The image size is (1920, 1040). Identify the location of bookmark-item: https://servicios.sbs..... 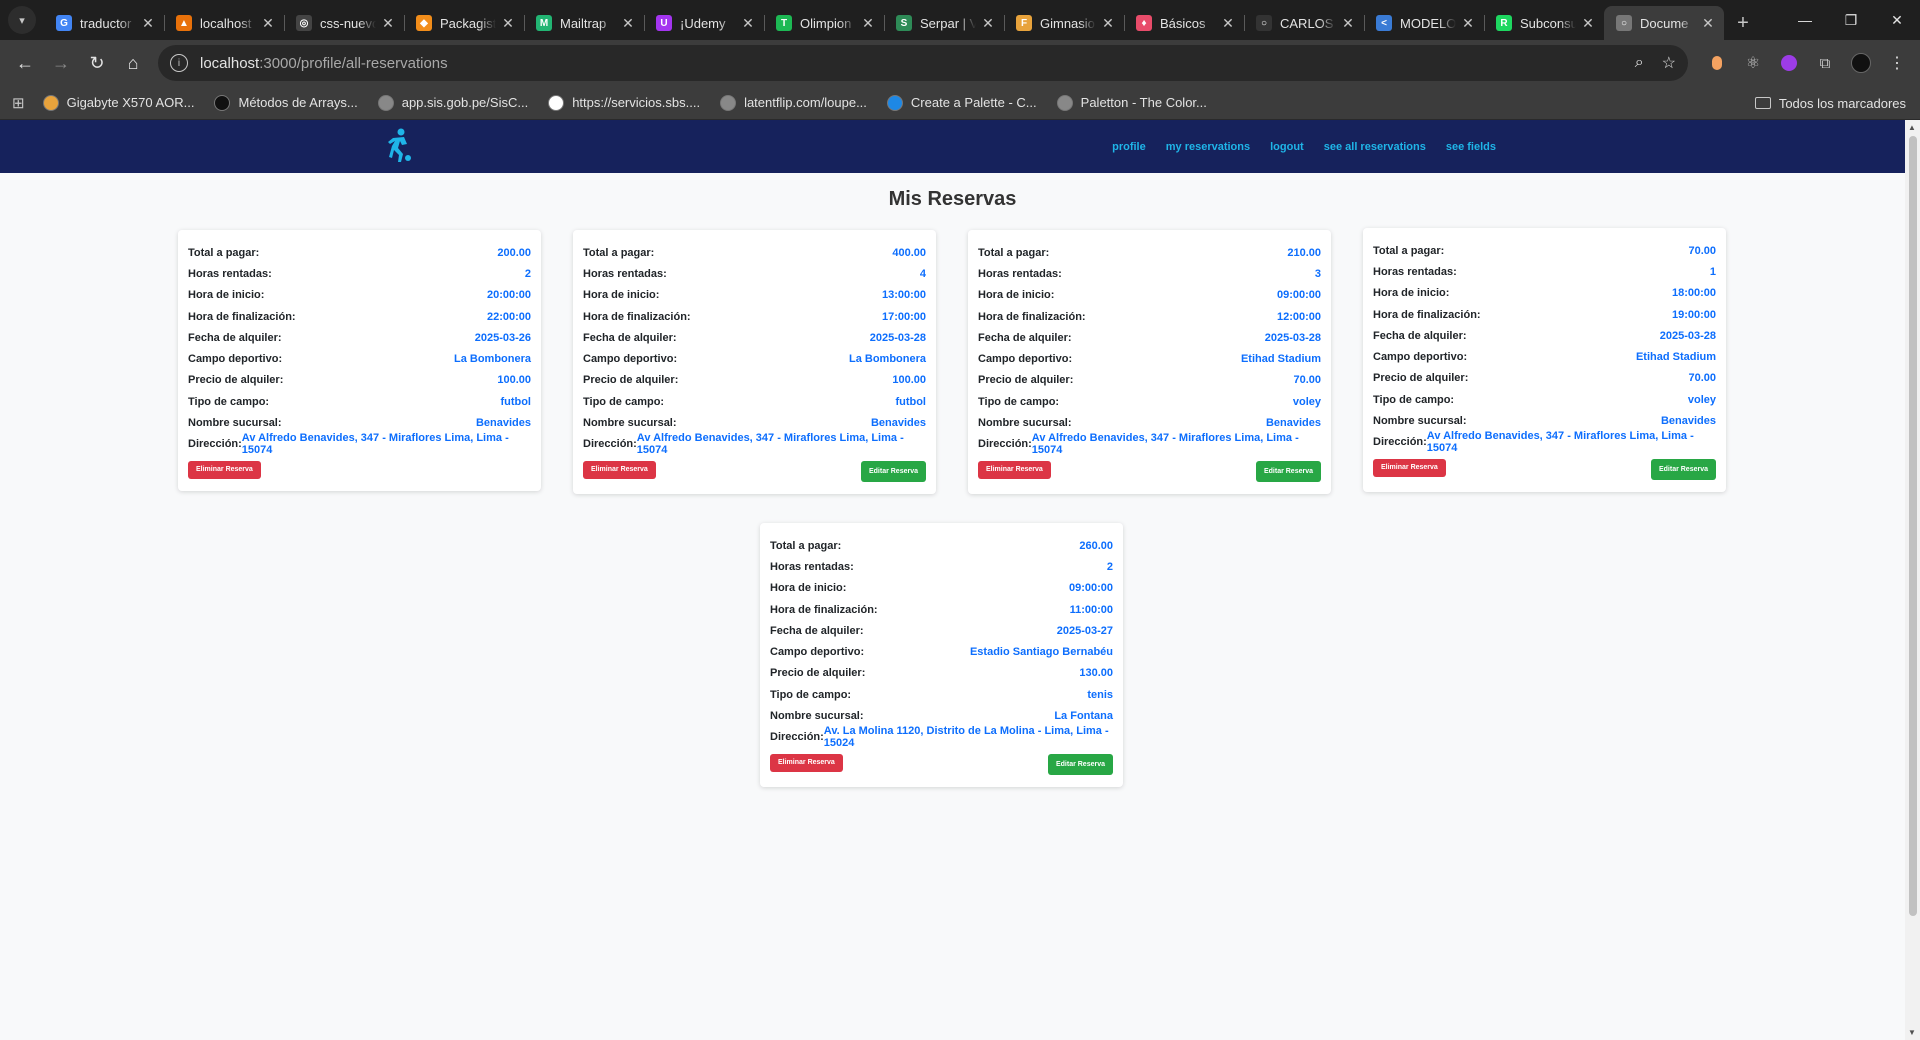
(624, 102).